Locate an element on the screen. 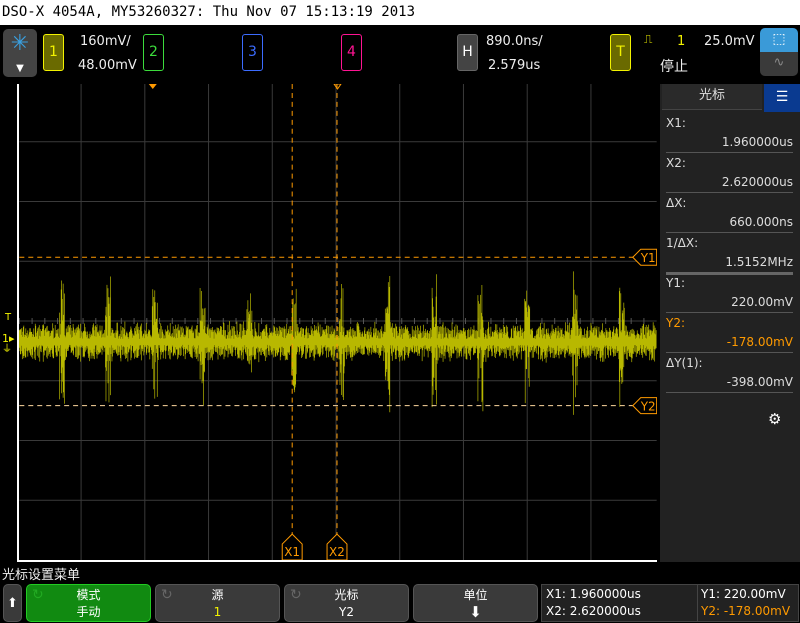 This screenshot has height=623, width=800. x2-cursor-tag-label: X2 is located at coordinates (337, 552).